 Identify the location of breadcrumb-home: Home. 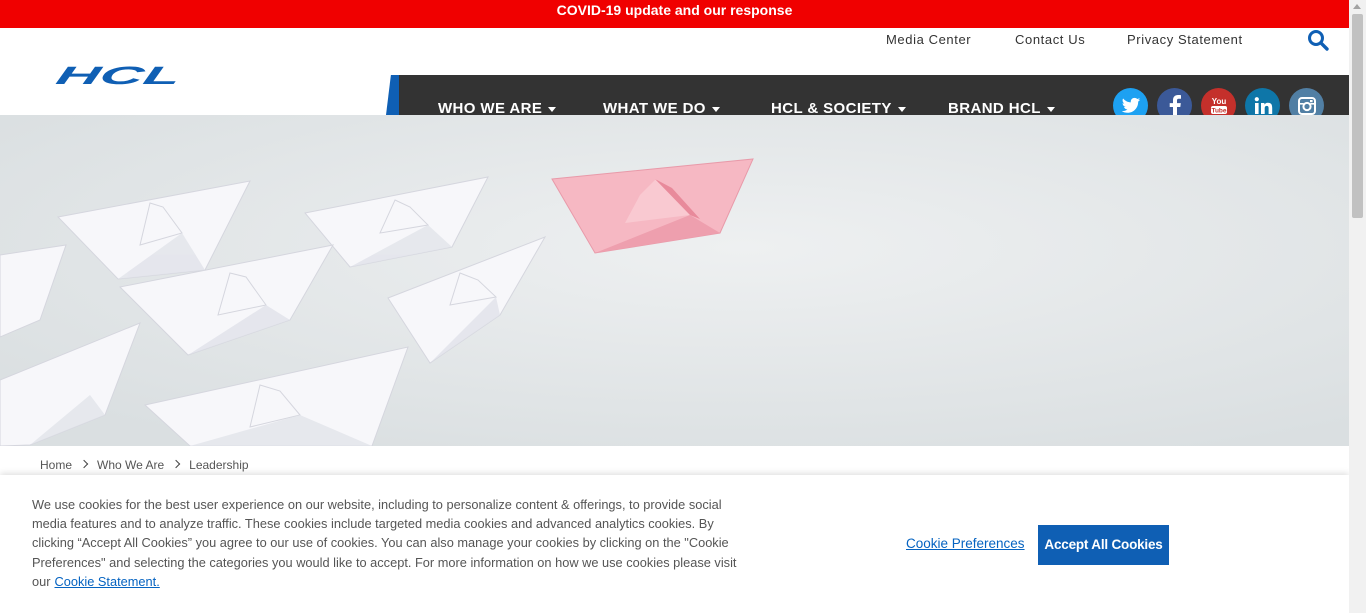
(56, 465).